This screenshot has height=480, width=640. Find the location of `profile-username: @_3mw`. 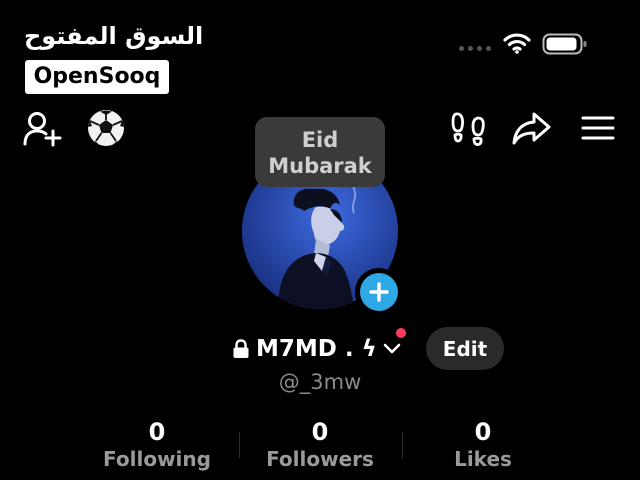

profile-username: @_3mw is located at coordinates (320, 382).